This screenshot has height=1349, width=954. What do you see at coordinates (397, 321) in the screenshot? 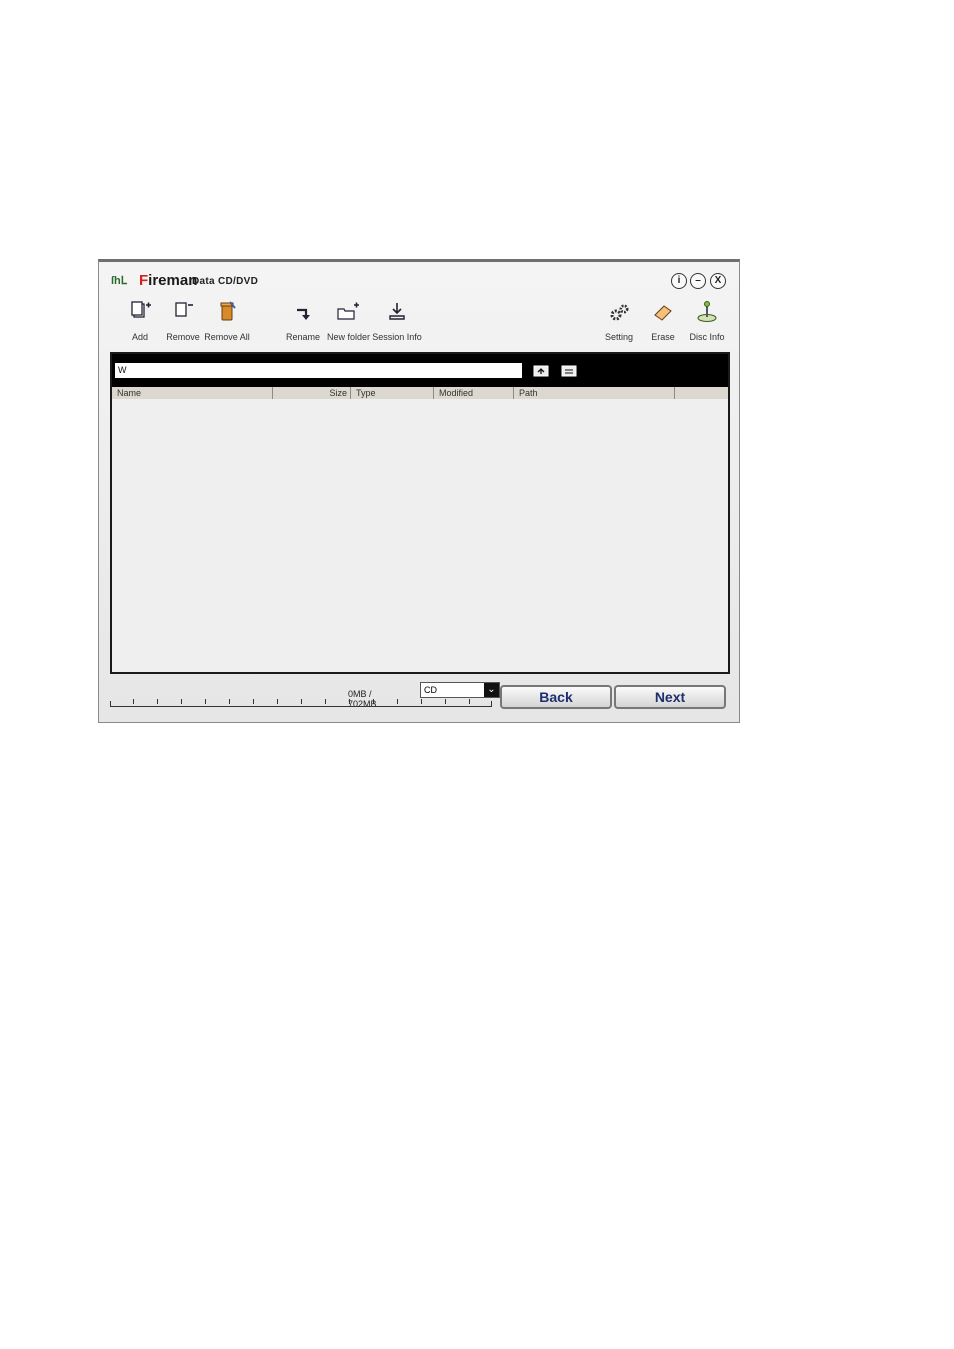
I see `session-info-button: Session Info` at bounding box center [397, 321].